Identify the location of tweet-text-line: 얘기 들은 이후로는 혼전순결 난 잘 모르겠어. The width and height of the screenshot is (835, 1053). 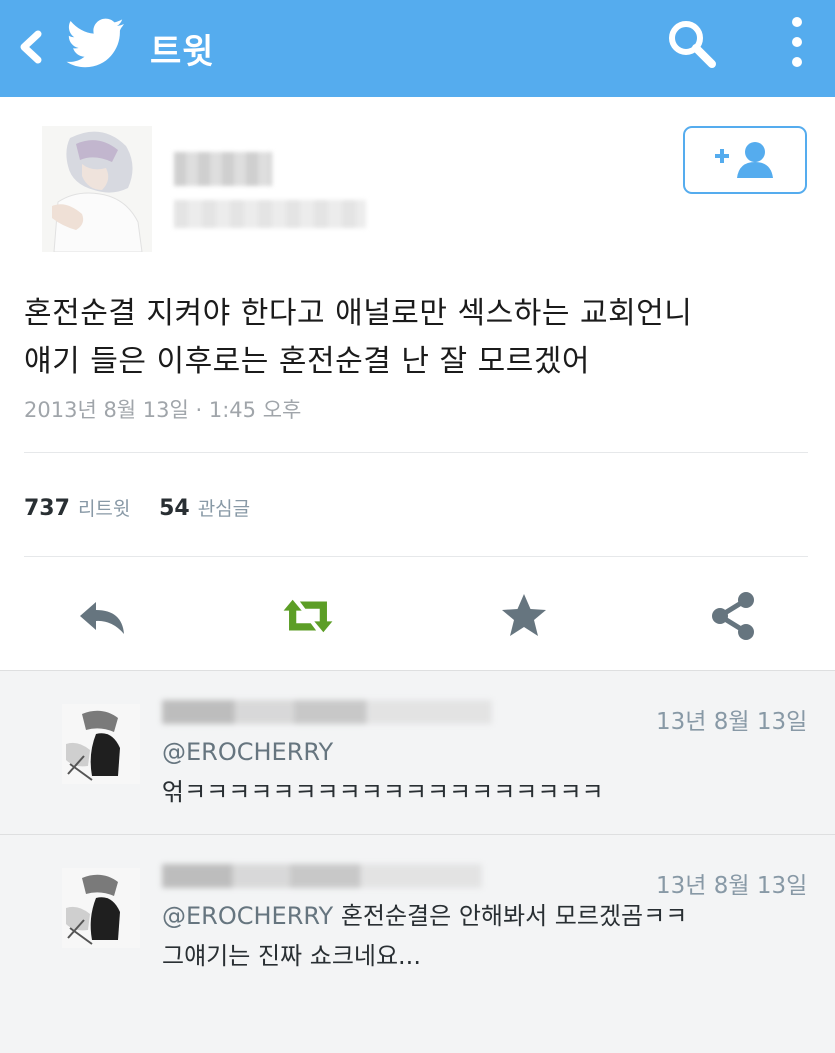
(307, 361).